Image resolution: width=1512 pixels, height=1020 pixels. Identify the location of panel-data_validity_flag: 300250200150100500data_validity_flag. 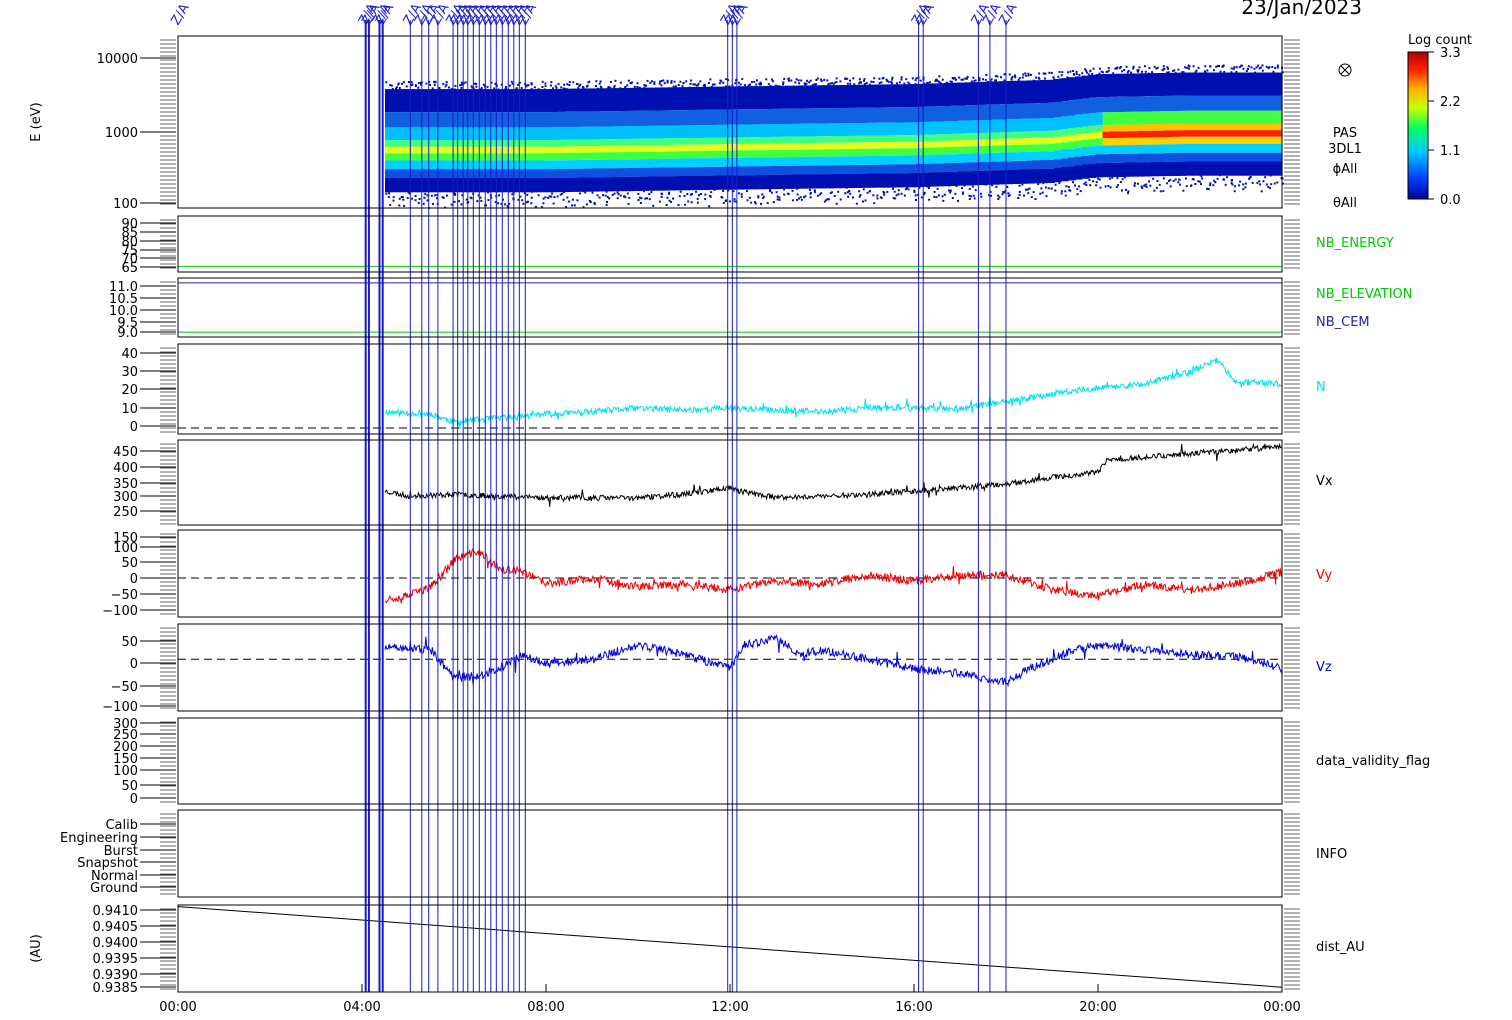
(771, 762).